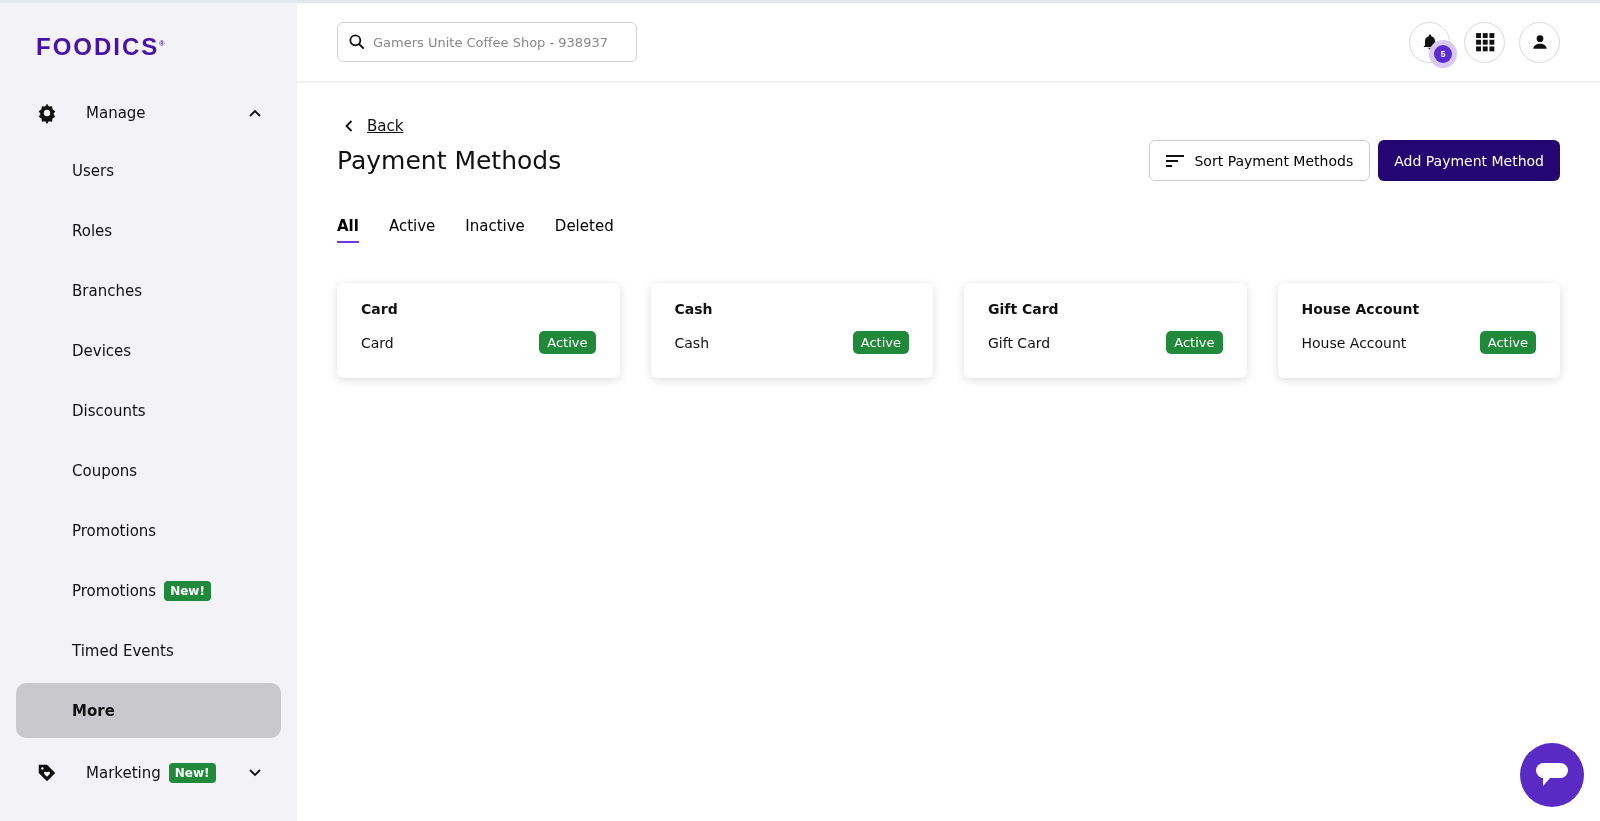 This screenshot has width=1600, height=821. What do you see at coordinates (495, 230) in the screenshot?
I see `filter-tab: Inactive` at bounding box center [495, 230].